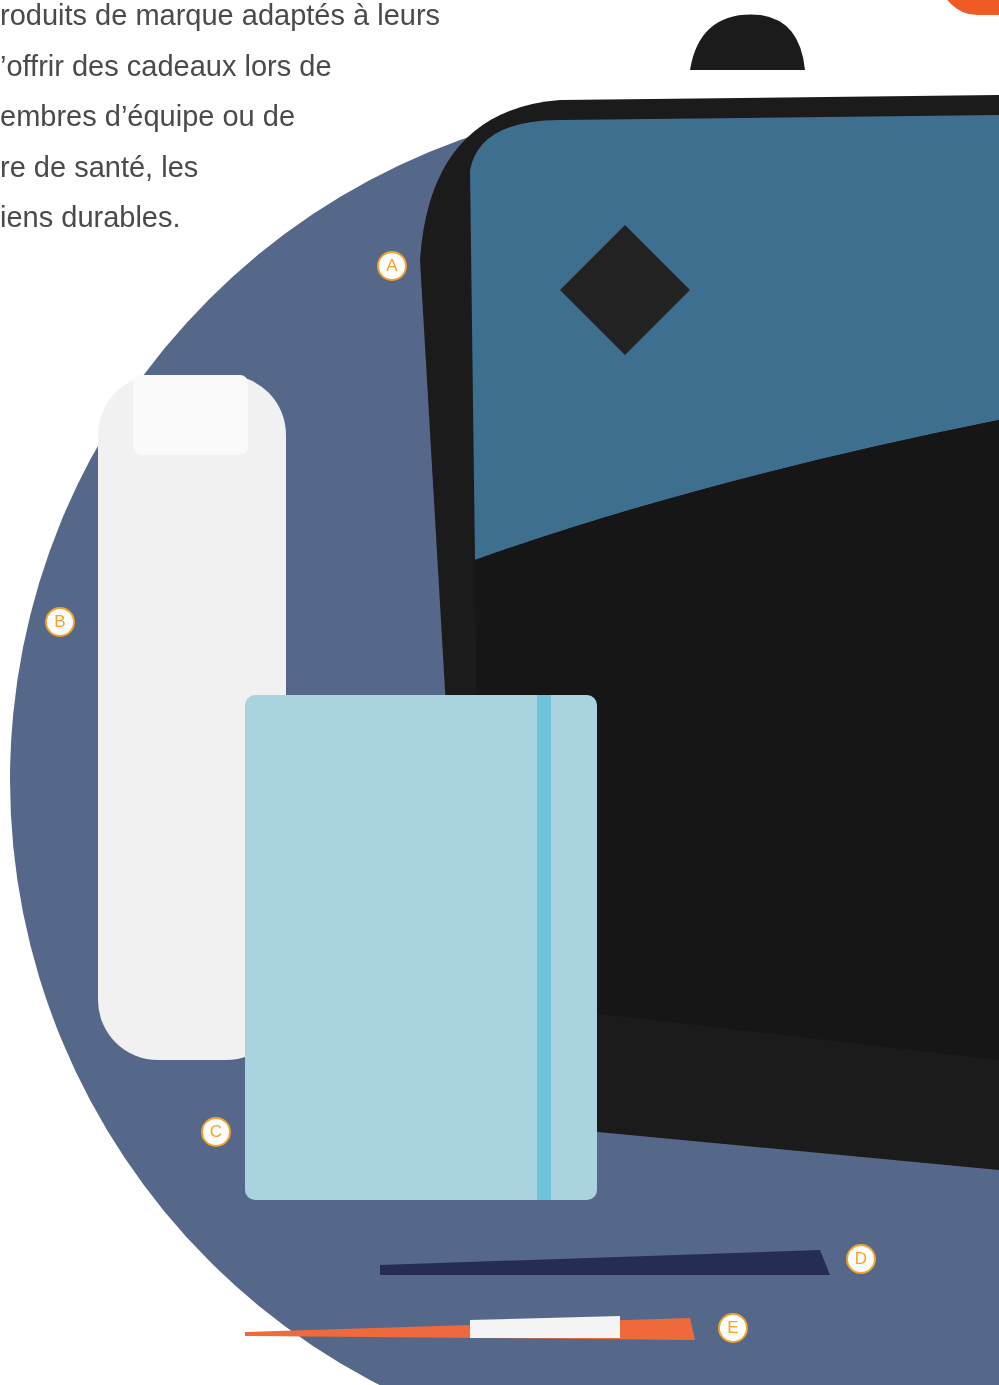 Image resolution: width=999 pixels, height=1385 pixels. What do you see at coordinates (166, 66) in the screenshot?
I see `paragraph-line: ’offrir des cadeaux lors de` at bounding box center [166, 66].